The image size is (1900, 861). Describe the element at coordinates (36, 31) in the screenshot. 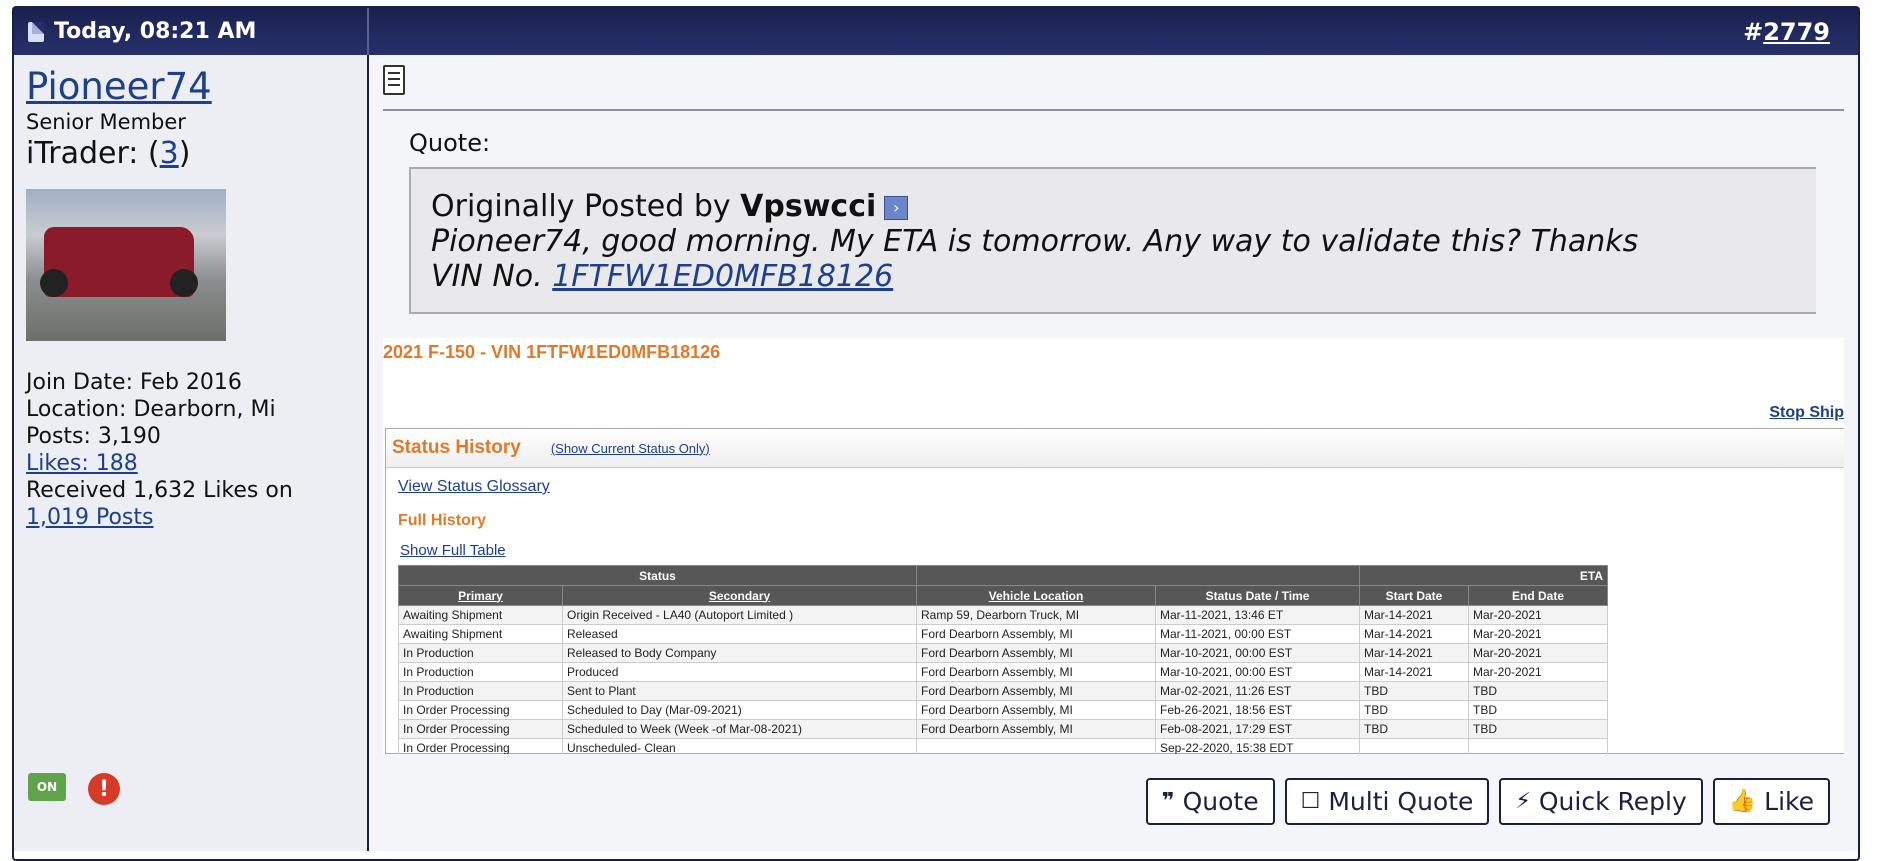

I see `post-document-icon` at that location.